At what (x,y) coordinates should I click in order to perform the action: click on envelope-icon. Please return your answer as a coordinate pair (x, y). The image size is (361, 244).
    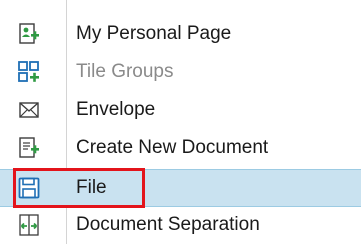
    Looking at the image, I should click on (29, 110).